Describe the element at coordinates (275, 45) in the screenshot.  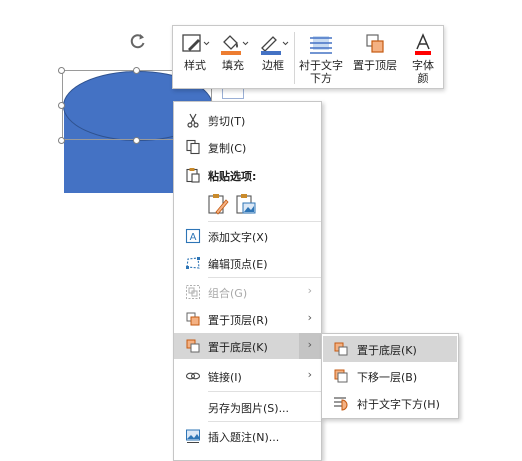
I see `border-icon` at that location.